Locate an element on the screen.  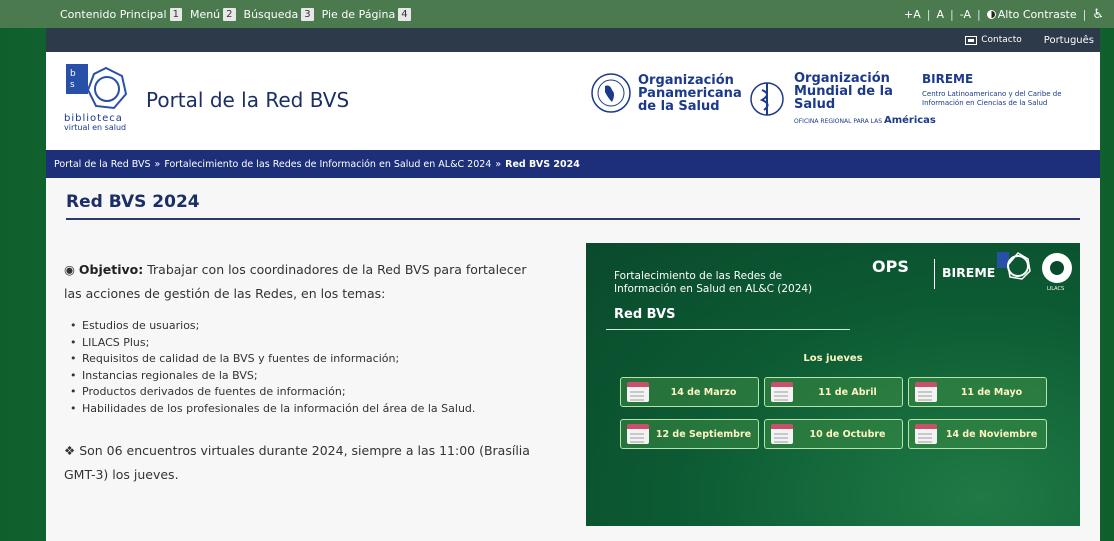
increase-font-button: +A is located at coordinates (912, 14).